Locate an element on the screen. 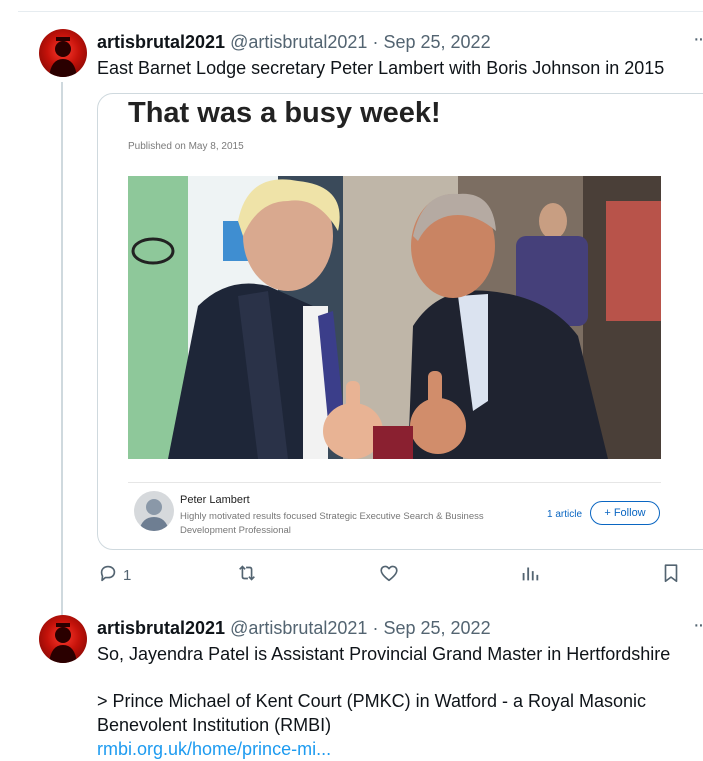 The width and height of the screenshot is (703, 761). views-icon is located at coordinates (530, 575).